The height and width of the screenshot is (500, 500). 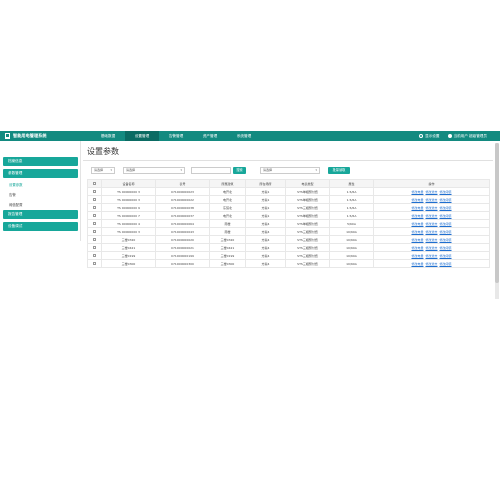 I want to click on sidebar-subitem-threshold: 阈值配置, so click(x=16, y=204).